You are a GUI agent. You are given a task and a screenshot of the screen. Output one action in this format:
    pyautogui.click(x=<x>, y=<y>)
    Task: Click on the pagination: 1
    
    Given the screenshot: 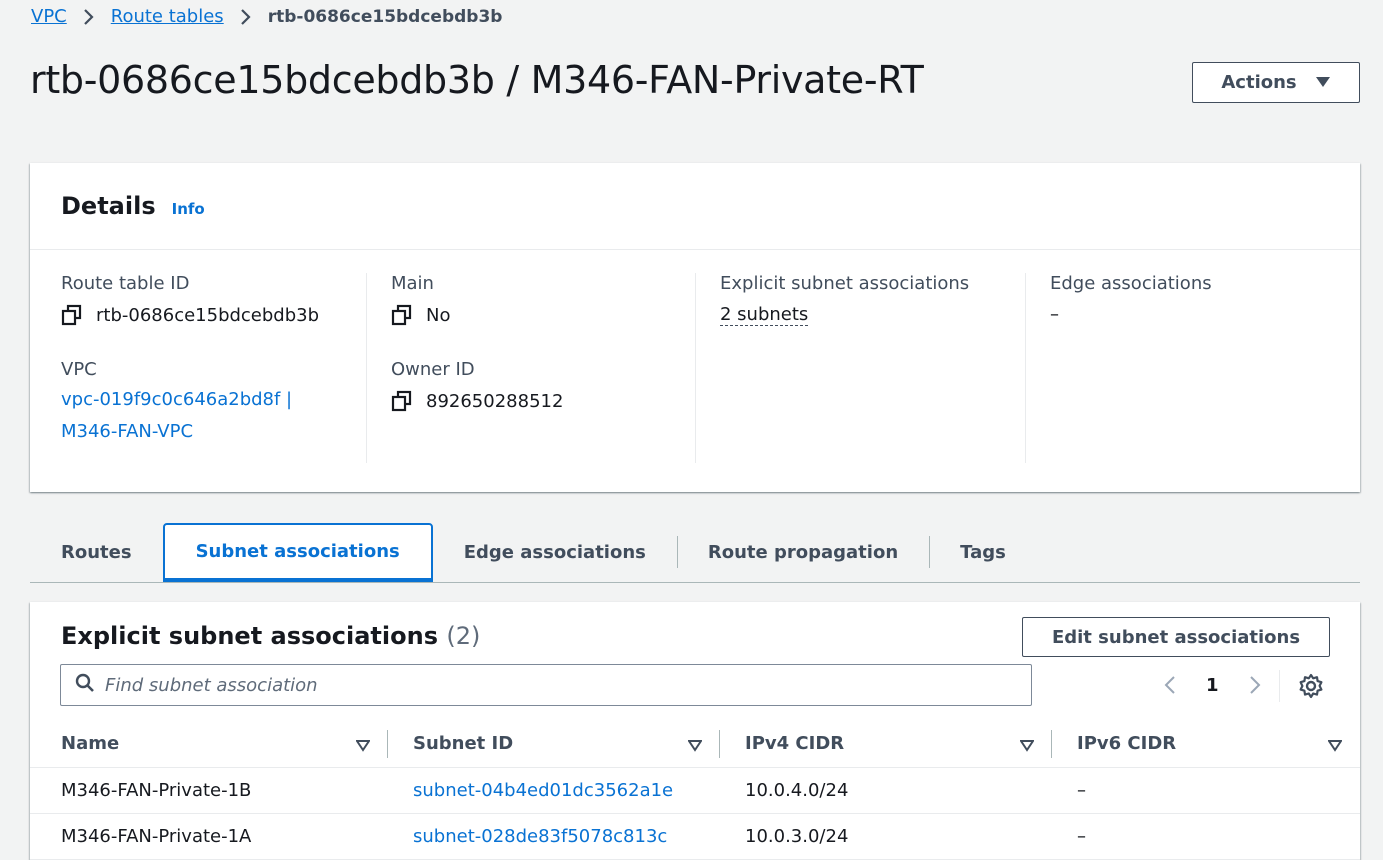 What is the action you would take?
    pyautogui.click(x=1212, y=685)
    